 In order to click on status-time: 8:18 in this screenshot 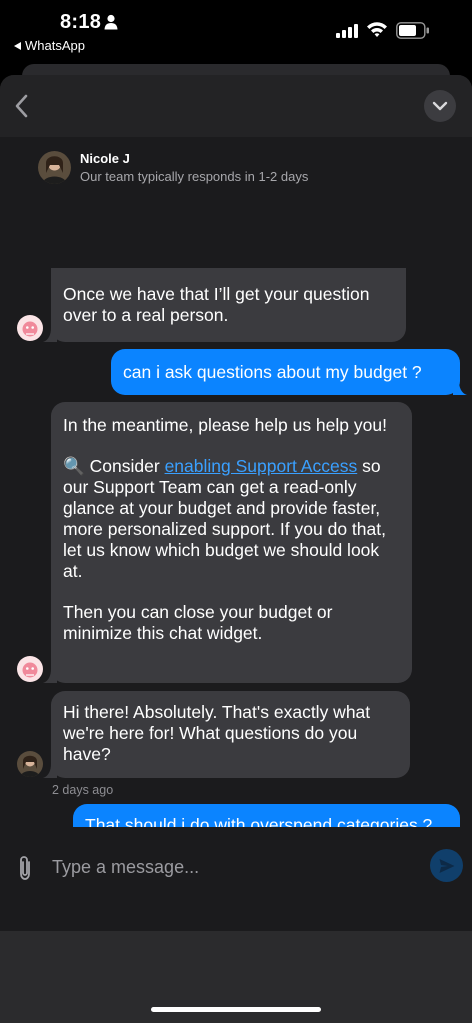, I will do `click(81, 22)`.